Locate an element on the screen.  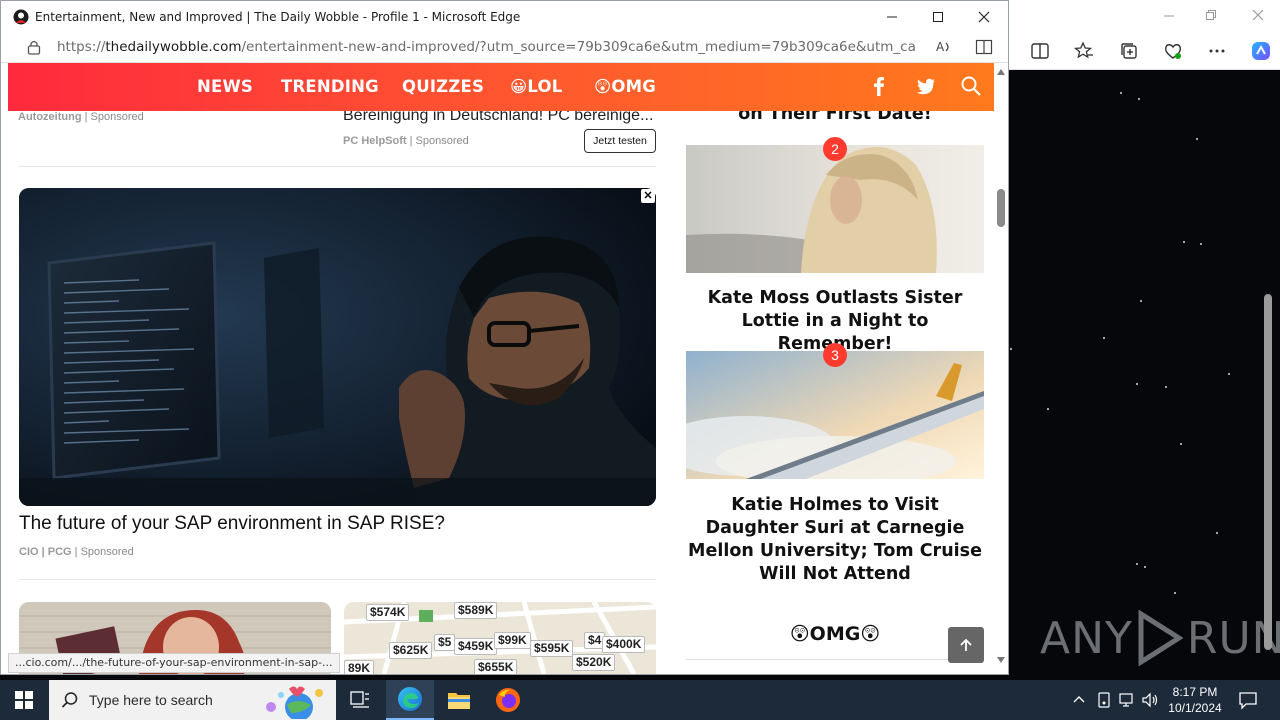
taskbar-file-explorer is located at coordinates (459, 700).